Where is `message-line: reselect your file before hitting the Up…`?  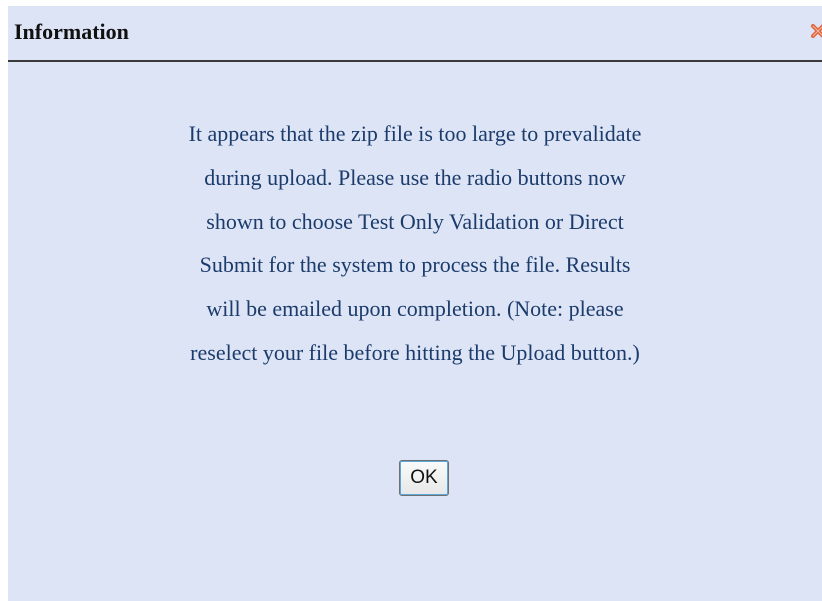
message-line: reselect your file before hitting the Up… is located at coordinates (415, 352).